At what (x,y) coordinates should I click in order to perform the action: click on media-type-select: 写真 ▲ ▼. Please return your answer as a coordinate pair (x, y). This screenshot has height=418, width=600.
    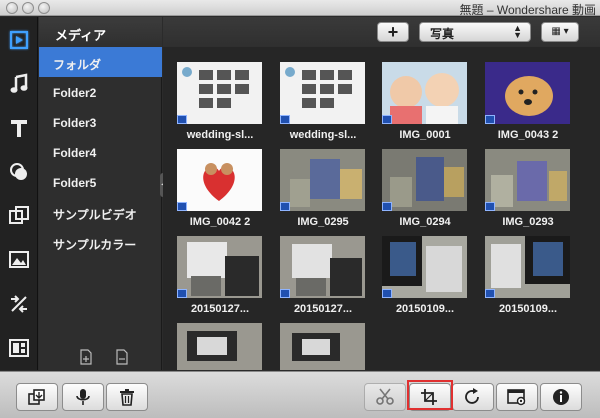
    Looking at the image, I should click on (475, 32).